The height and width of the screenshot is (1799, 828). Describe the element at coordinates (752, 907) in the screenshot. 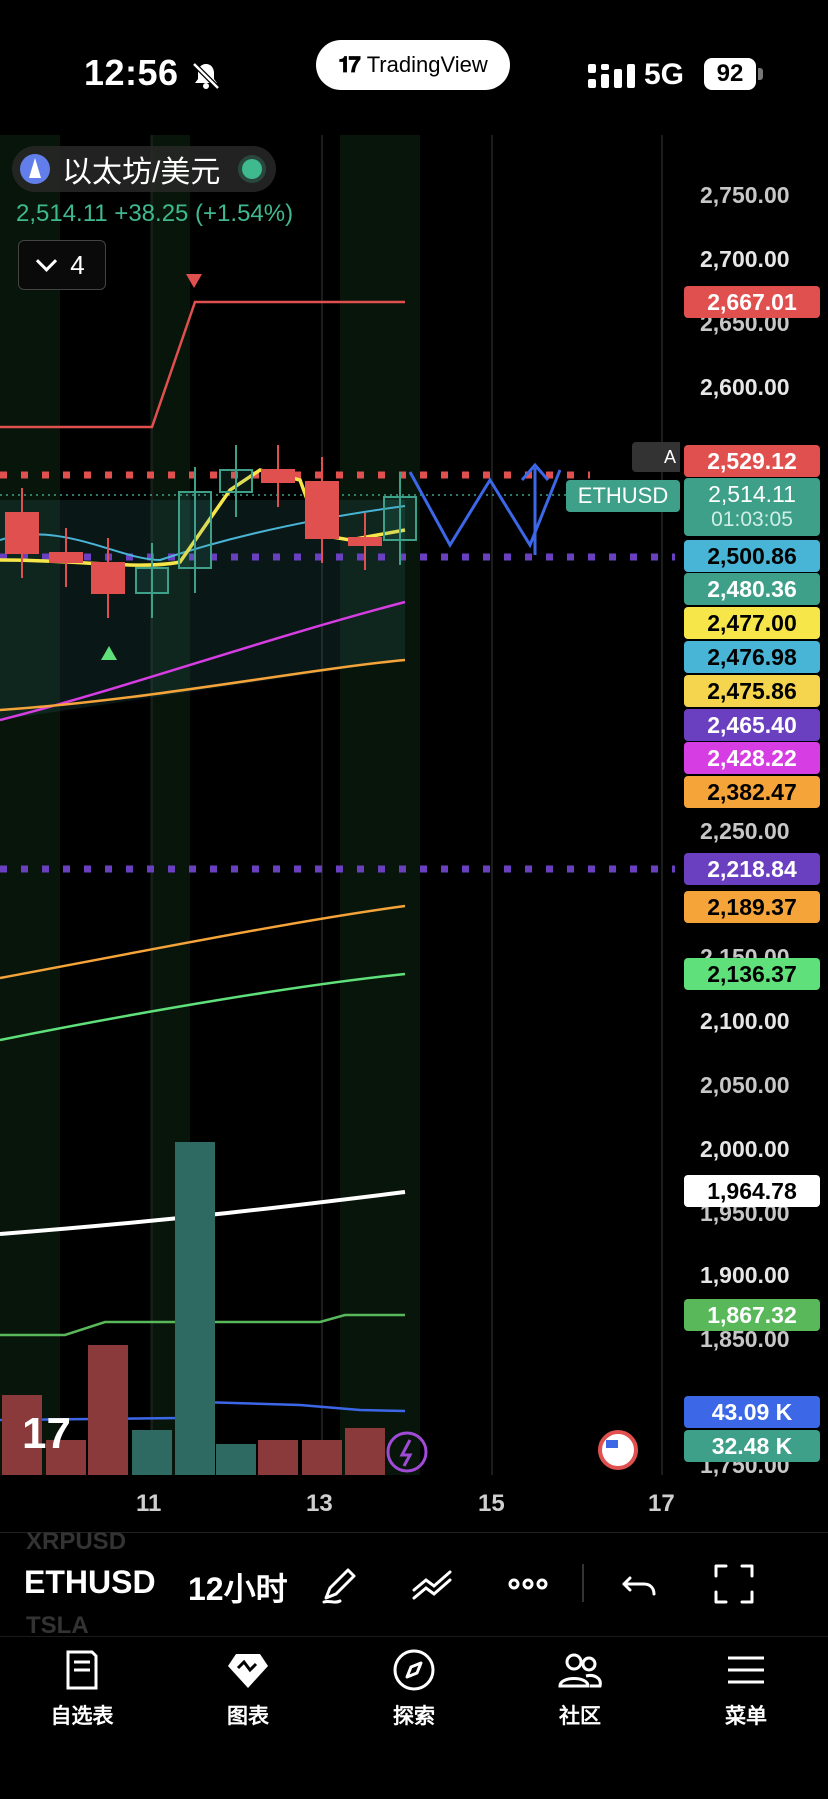

I see `price-tag: 2,189.37` at that location.